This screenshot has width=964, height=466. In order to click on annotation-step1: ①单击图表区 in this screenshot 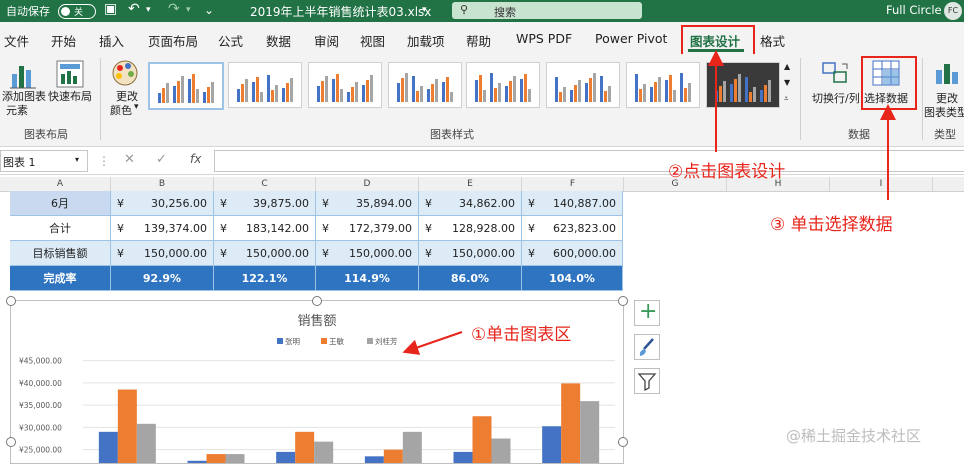, I will do `click(521, 335)`.